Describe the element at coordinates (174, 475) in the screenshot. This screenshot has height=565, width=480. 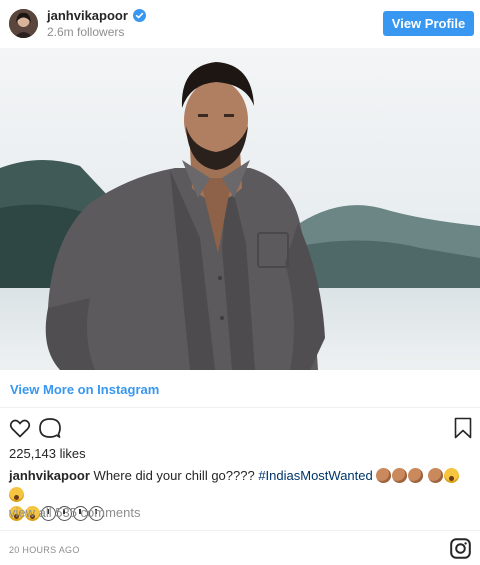
I see `caption-text: Where did your chill go????` at that location.